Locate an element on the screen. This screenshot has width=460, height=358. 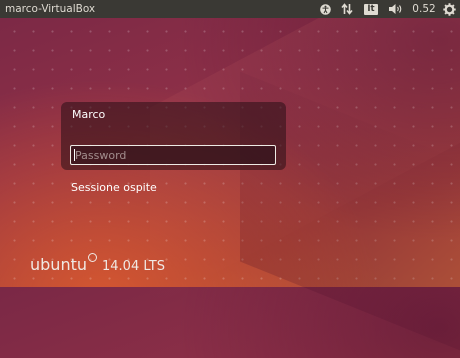
password-field is located at coordinates (173, 155).